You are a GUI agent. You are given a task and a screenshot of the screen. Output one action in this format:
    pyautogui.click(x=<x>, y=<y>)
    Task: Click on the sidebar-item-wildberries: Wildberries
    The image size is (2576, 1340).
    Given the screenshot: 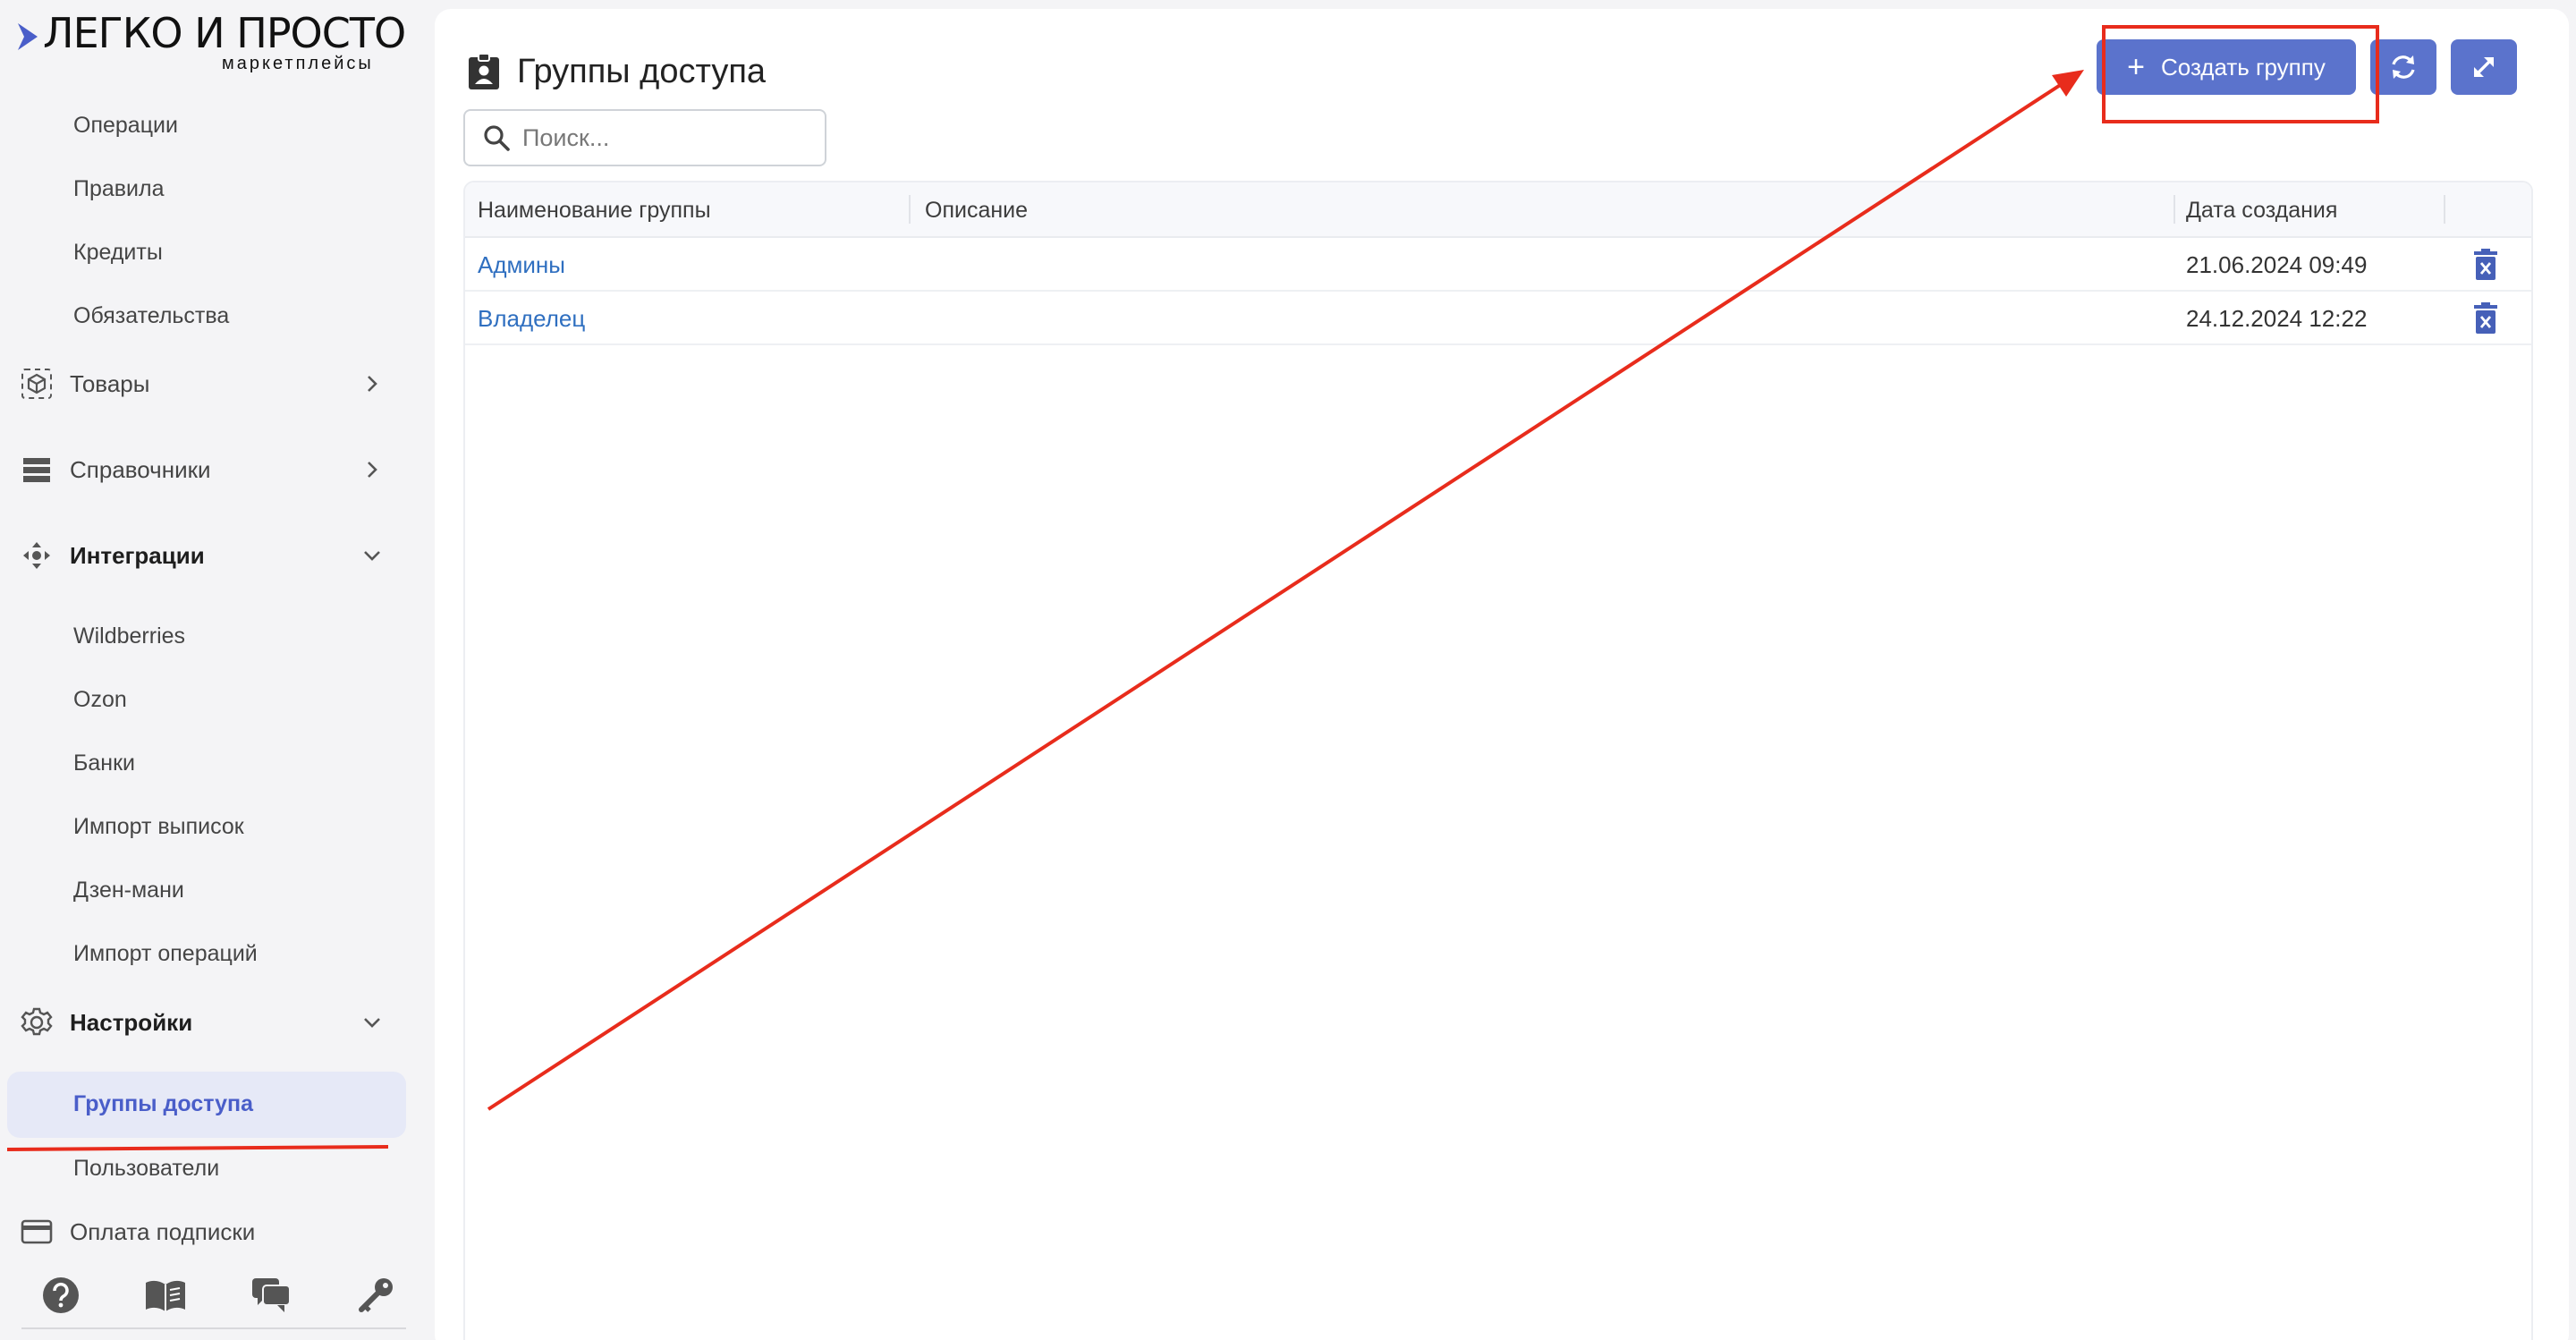 What is the action you would take?
    pyautogui.click(x=129, y=636)
    